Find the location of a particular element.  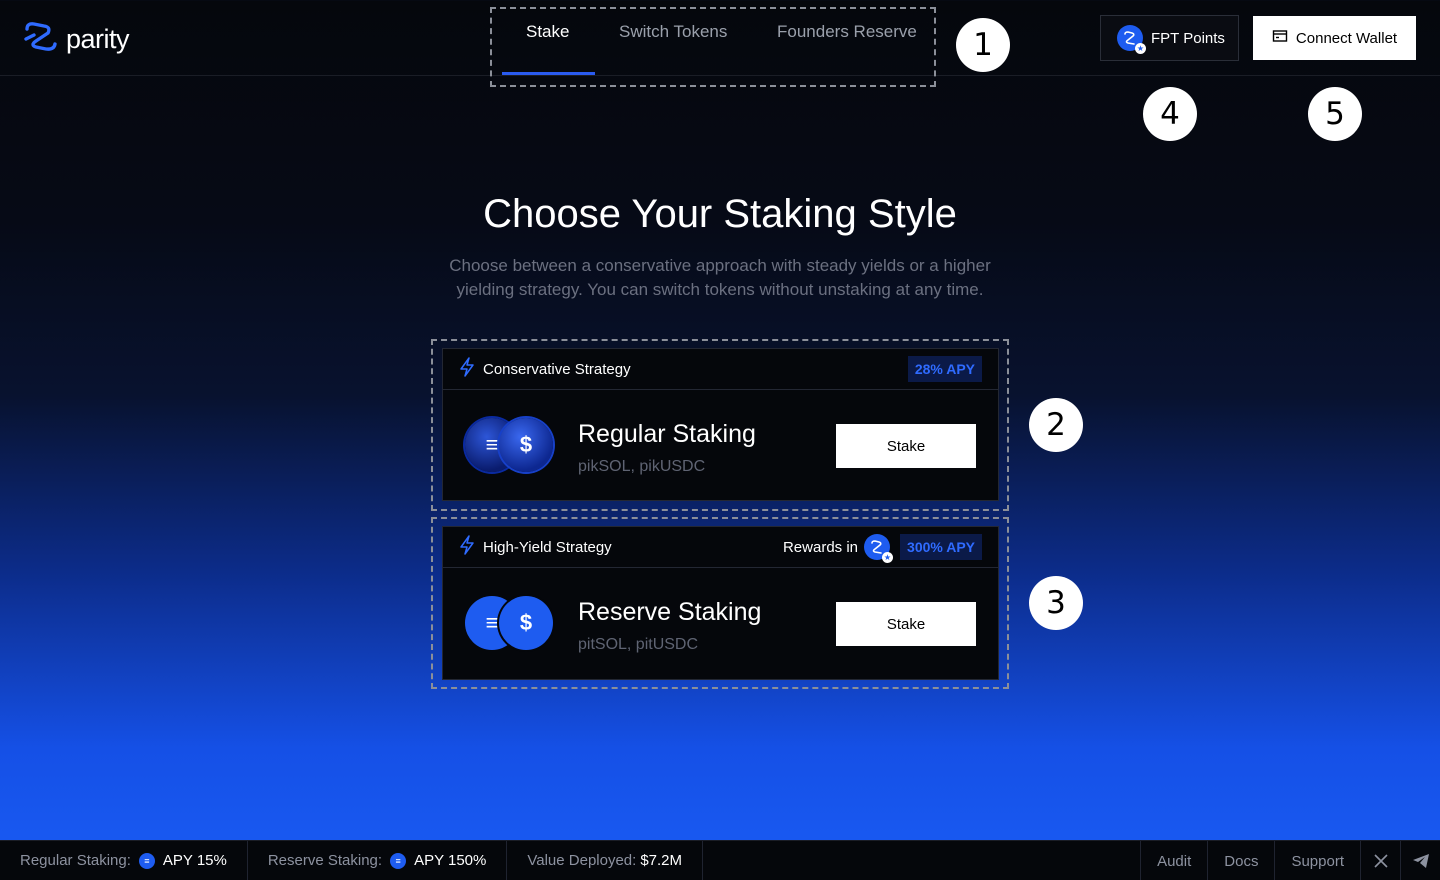

tab-founders-reserve: Founders Reserve is located at coordinates (847, 45).